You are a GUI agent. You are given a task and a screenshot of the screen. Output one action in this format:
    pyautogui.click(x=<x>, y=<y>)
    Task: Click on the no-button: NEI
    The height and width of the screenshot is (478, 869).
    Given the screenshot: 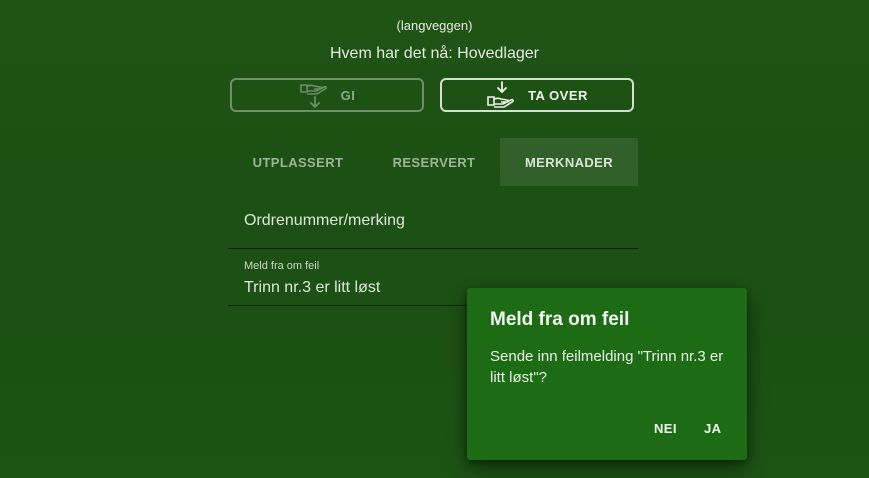 What is the action you would take?
    pyautogui.click(x=665, y=428)
    